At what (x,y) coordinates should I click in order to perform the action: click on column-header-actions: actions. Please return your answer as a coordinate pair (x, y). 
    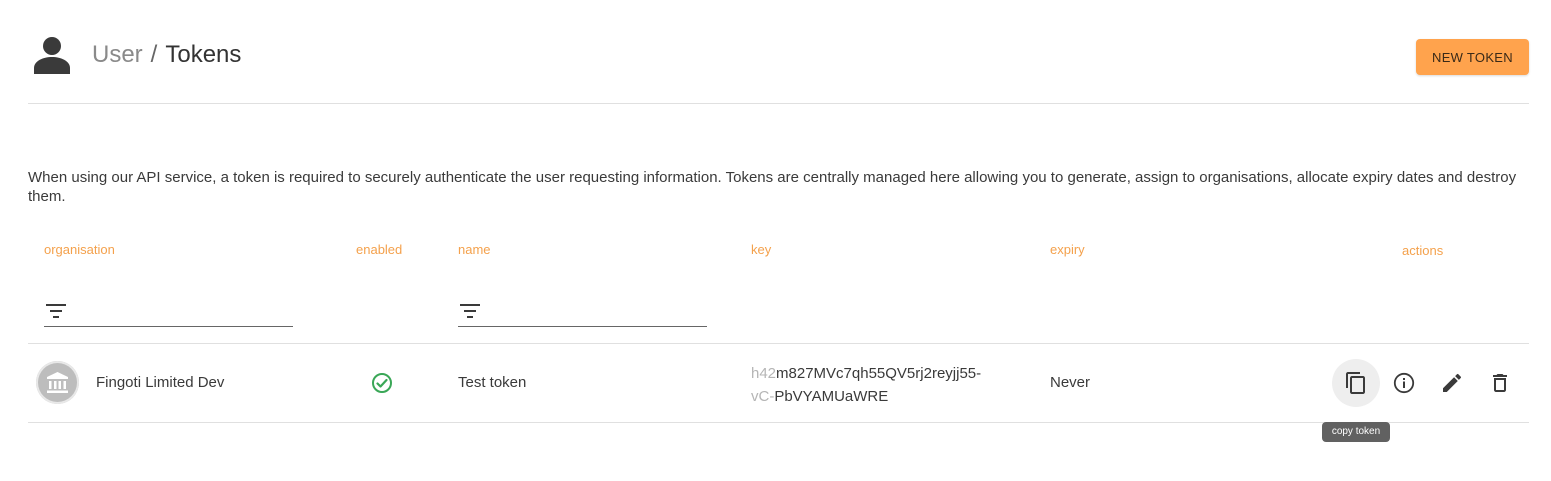
    Looking at the image, I should click on (1423, 250).